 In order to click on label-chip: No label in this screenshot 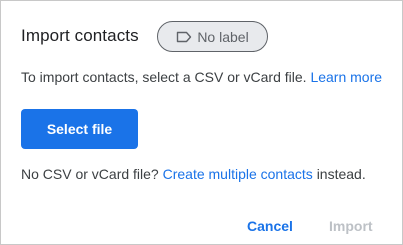, I will do `click(212, 36)`.